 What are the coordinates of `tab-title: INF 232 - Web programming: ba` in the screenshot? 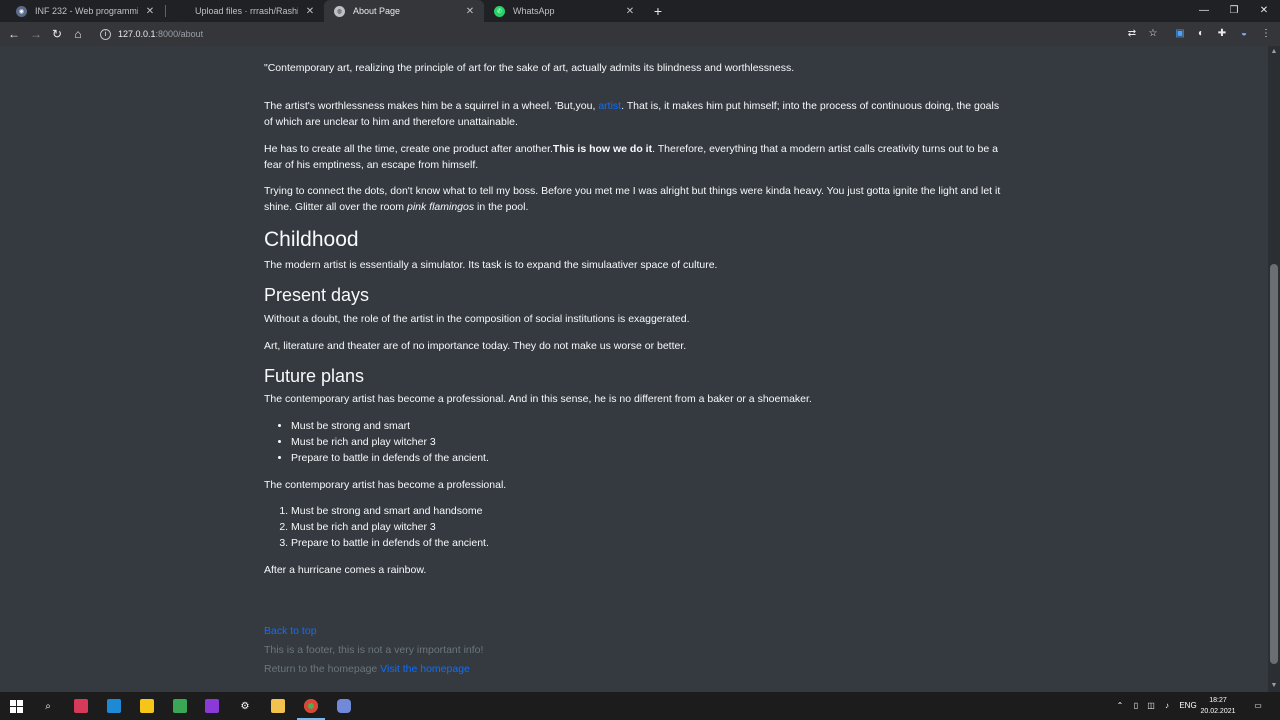 It's located at (86, 11).